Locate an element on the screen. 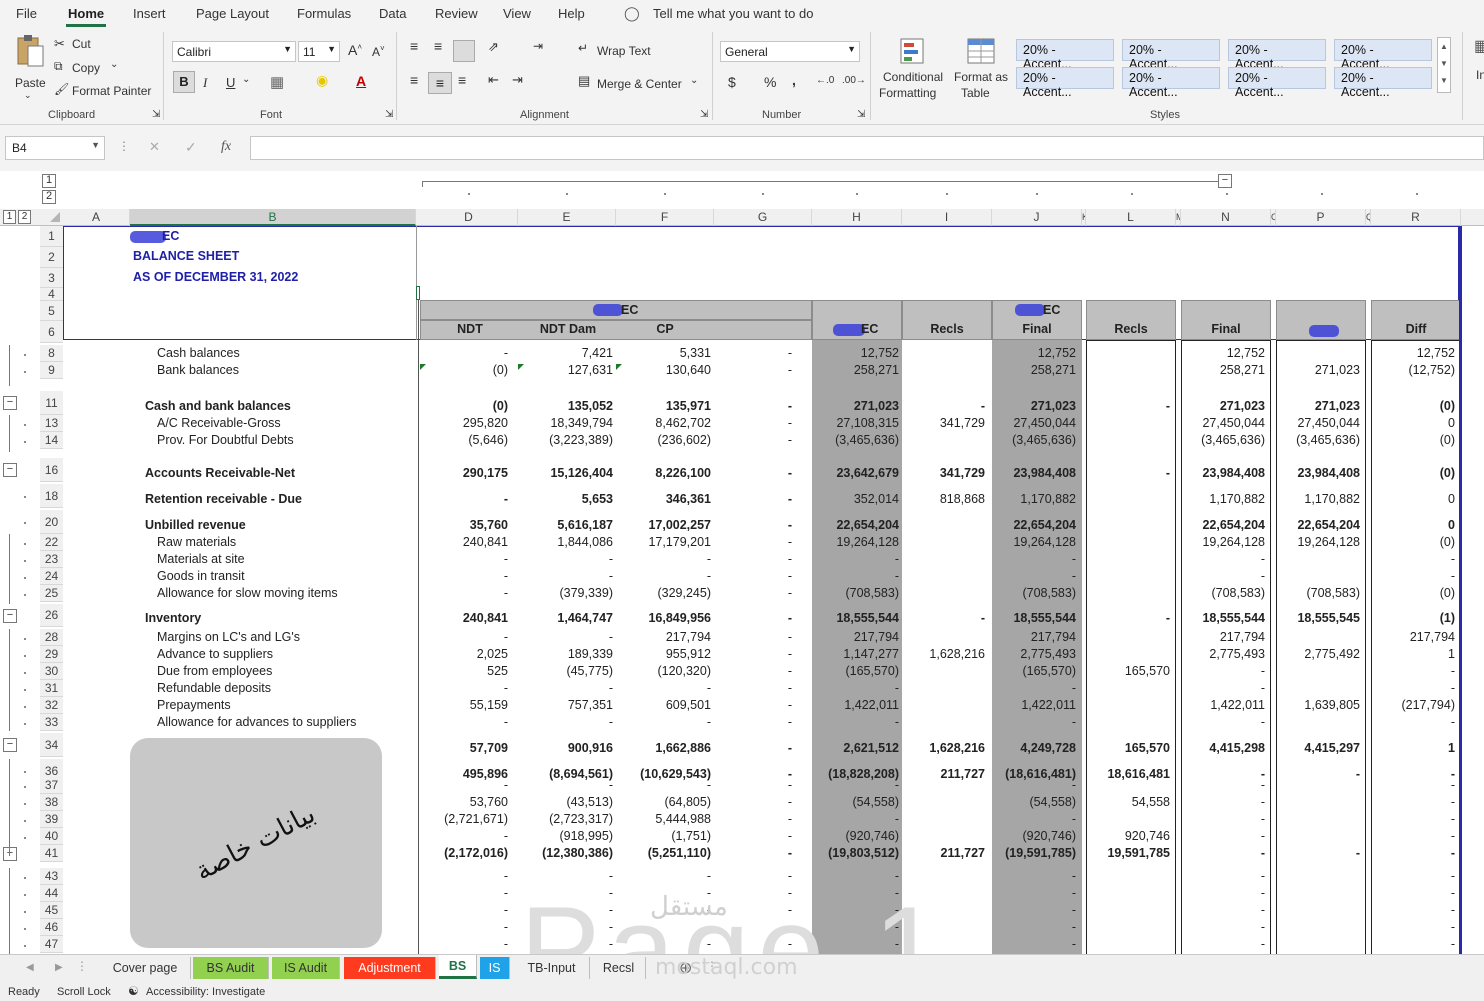 This screenshot has width=1484, height=1001. cell-p: 27,450,044 is located at coordinates (1315, 423).